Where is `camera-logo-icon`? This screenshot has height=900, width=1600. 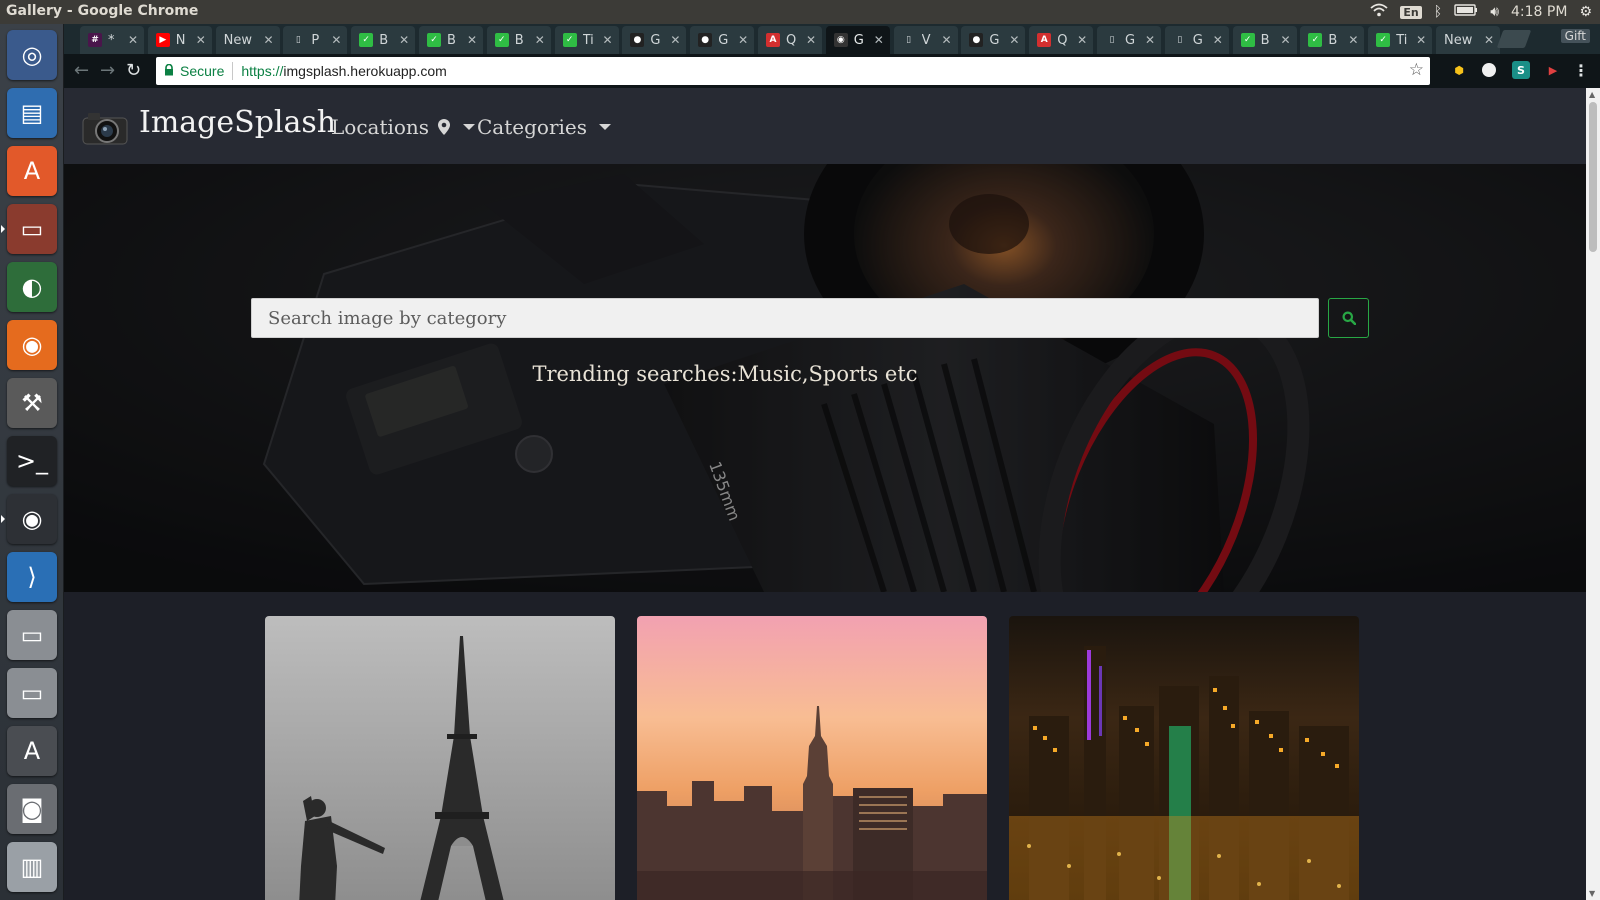 camera-logo-icon is located at coordinates (105, 127).